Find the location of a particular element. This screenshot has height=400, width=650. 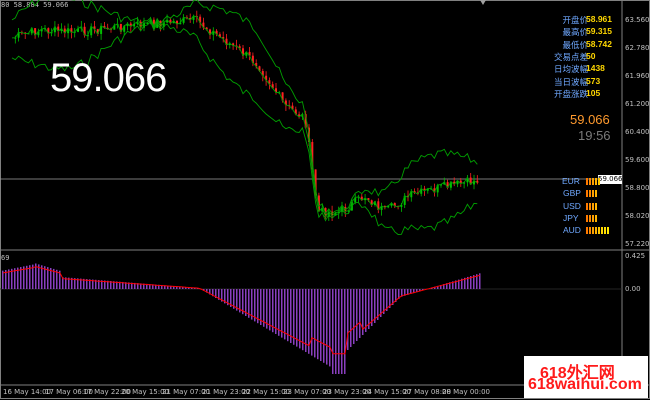

price-tick-label: 62.780 is located at coordinates (637, 48).